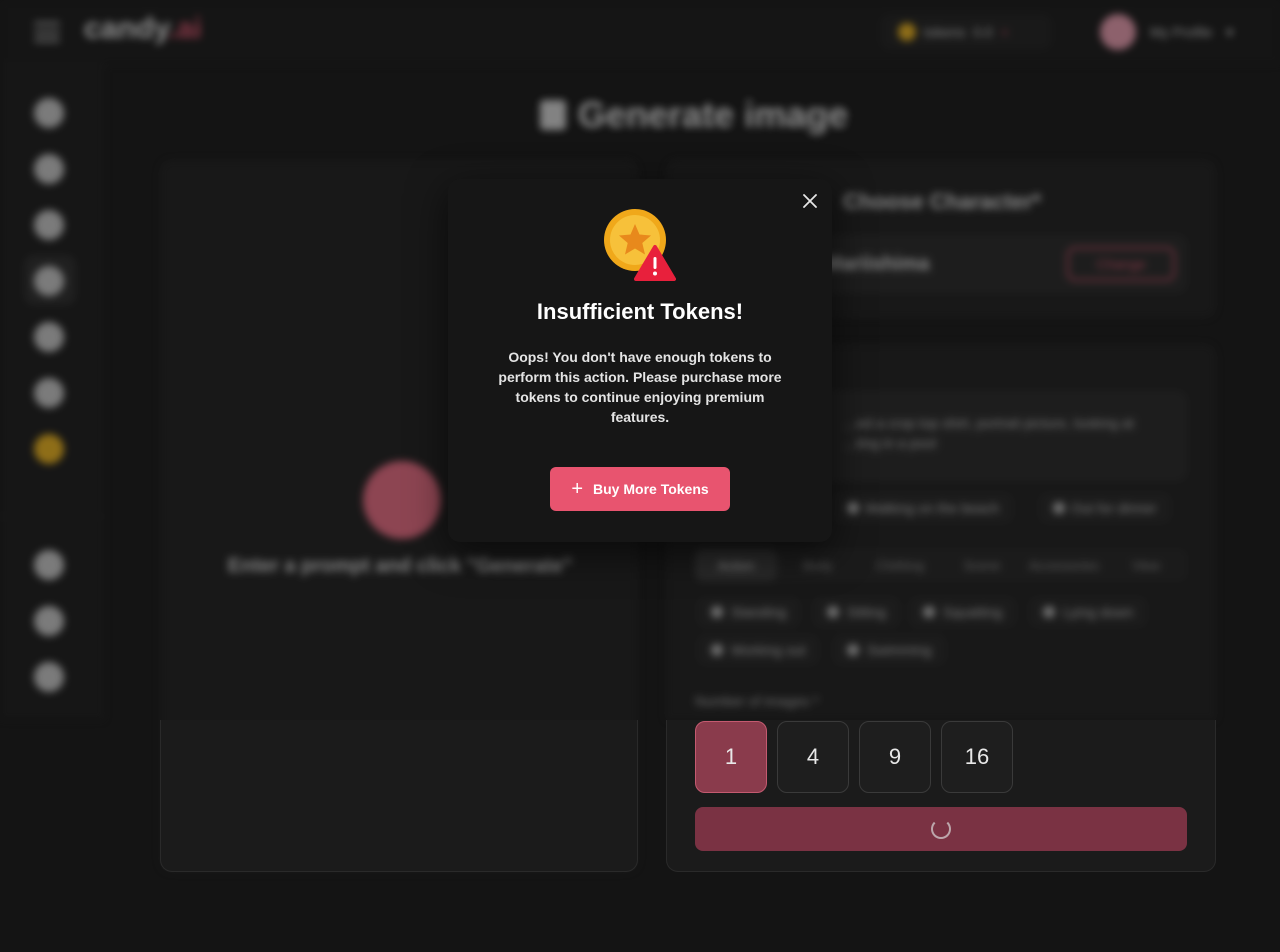  What do you see at coordinates (932, 508) in the screenshot?
I see `scene-label: Walking on the beach` at bounding box center [932, 508].